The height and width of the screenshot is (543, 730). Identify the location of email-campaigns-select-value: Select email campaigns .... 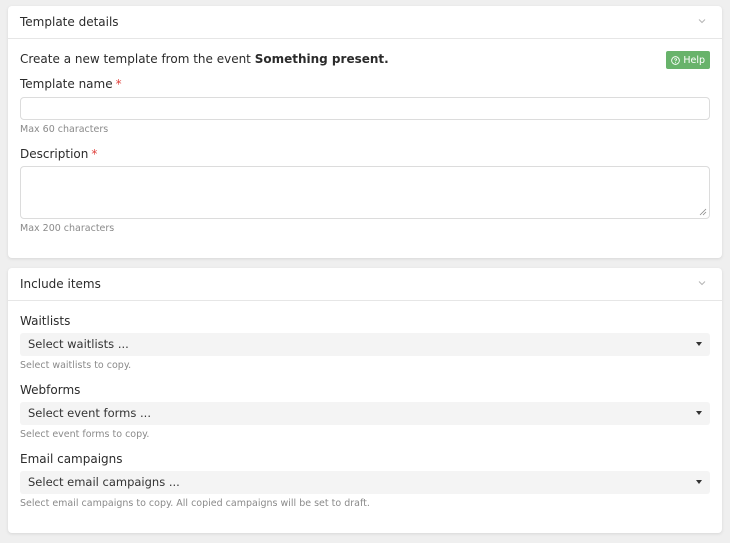
(104, 482).